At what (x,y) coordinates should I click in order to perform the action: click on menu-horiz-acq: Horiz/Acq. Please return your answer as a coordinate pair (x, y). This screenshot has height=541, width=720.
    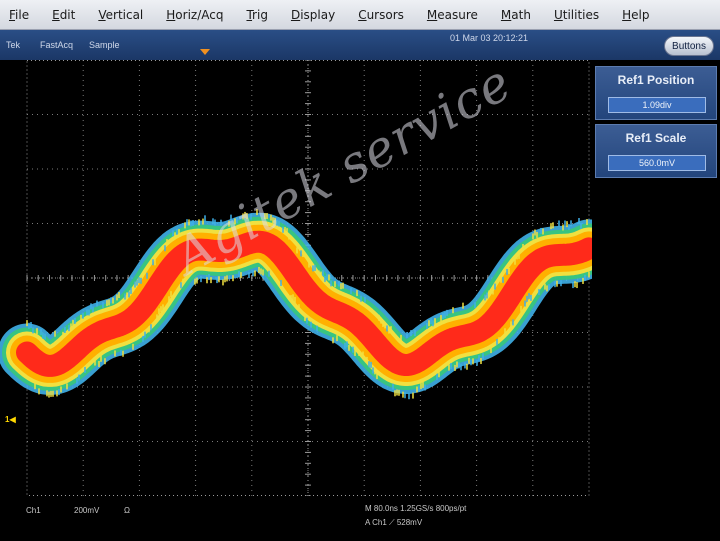
    Looking at the image, I should click on (197, 15).